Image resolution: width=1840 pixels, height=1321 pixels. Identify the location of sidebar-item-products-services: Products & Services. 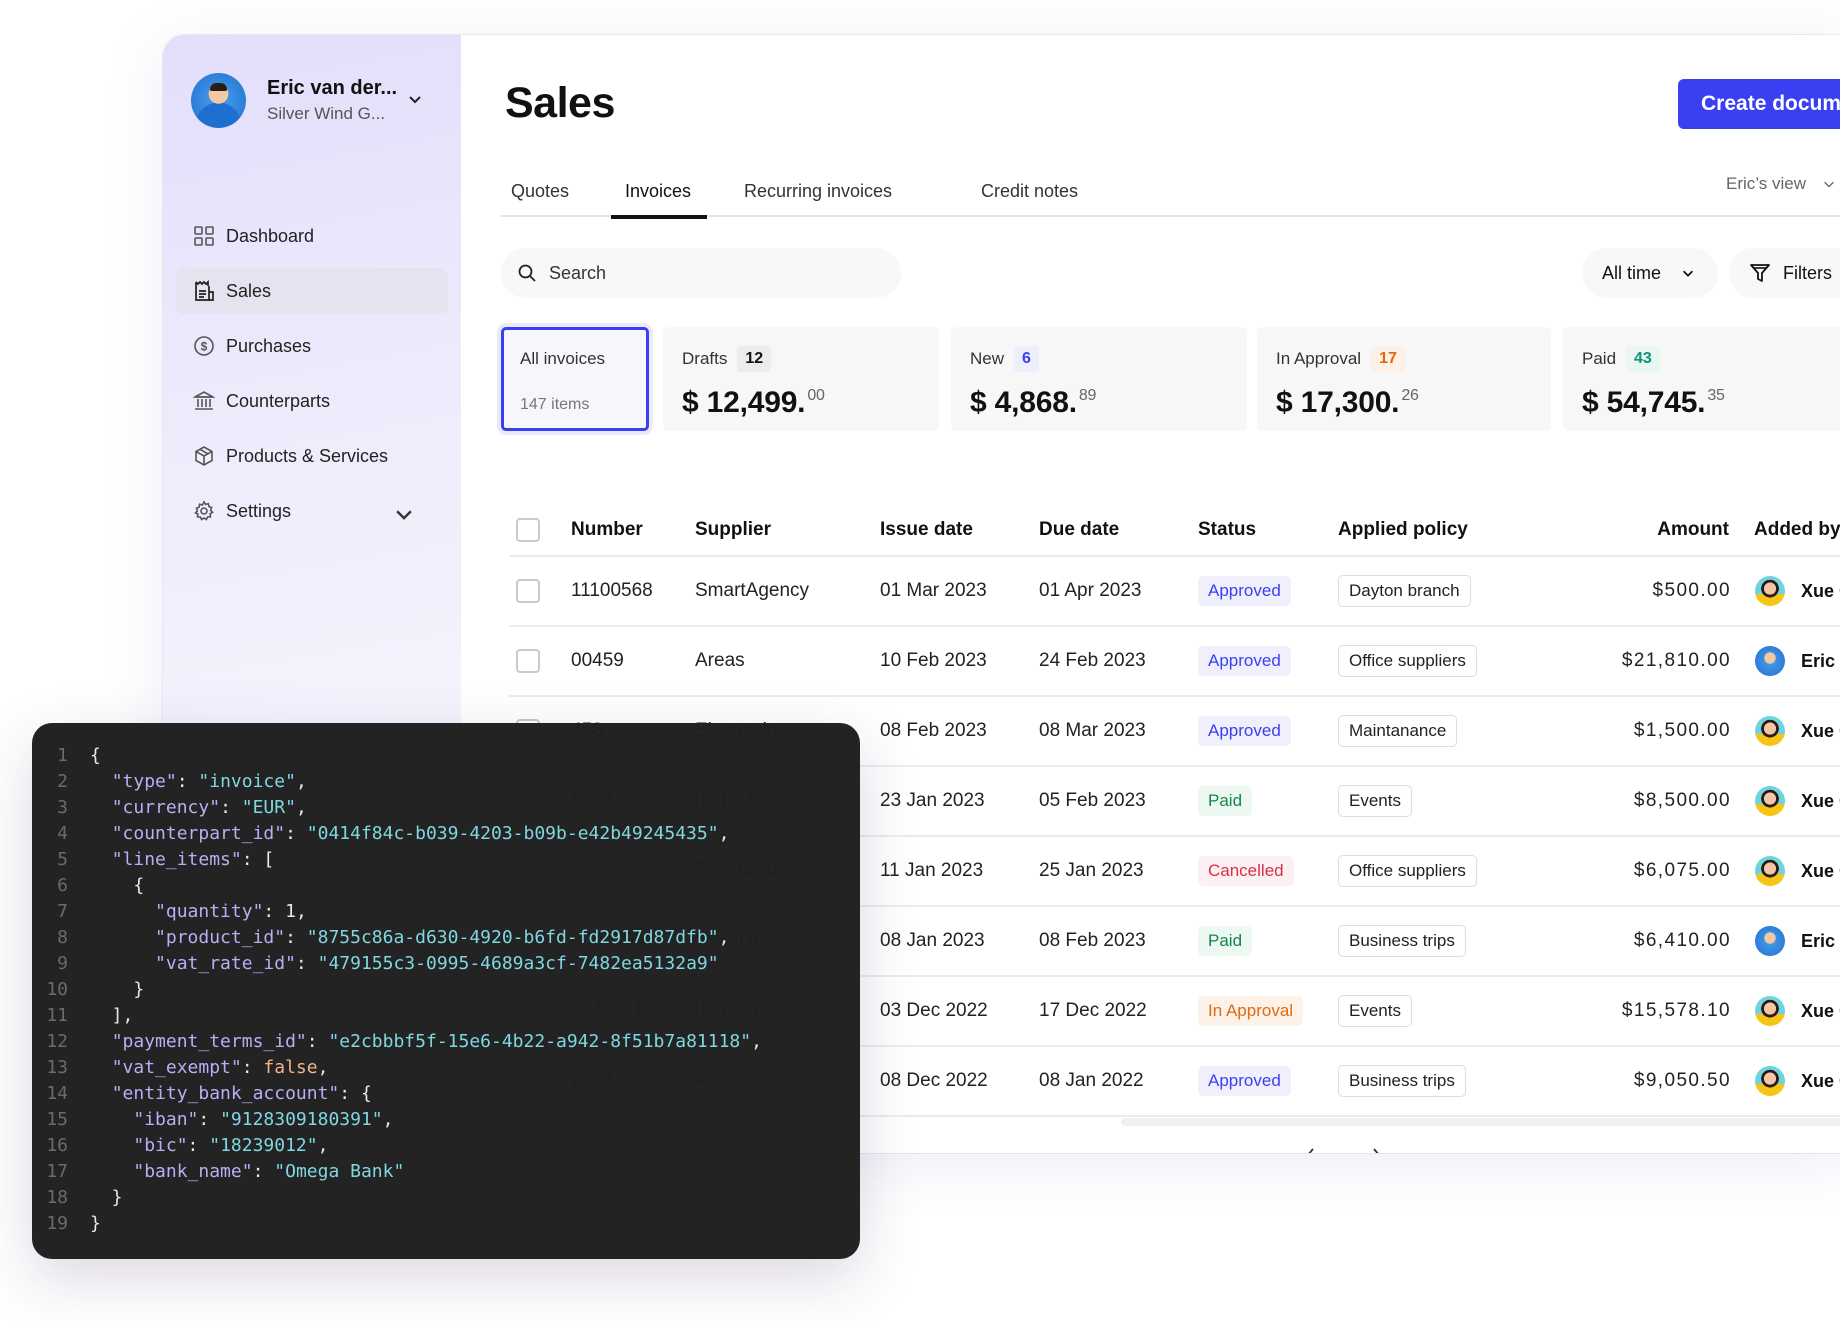
(312, 456).